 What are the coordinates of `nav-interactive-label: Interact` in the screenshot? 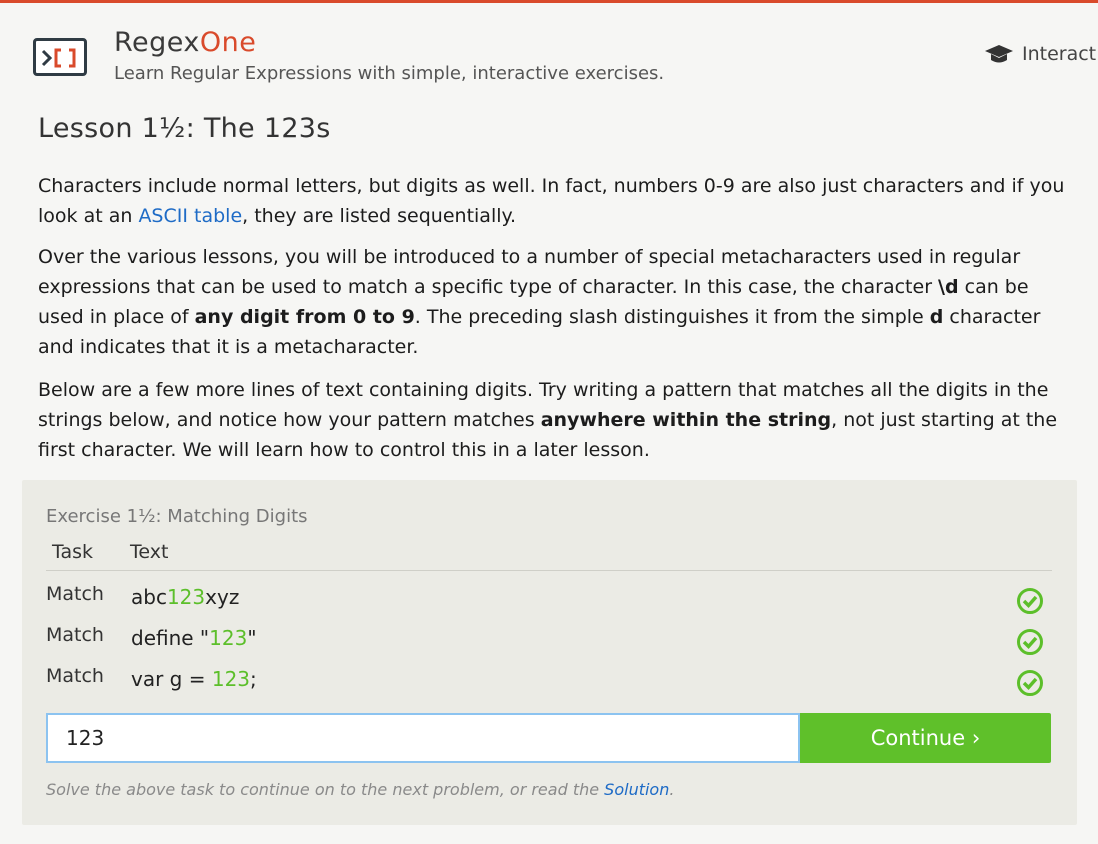 It's located at (1059, 54).